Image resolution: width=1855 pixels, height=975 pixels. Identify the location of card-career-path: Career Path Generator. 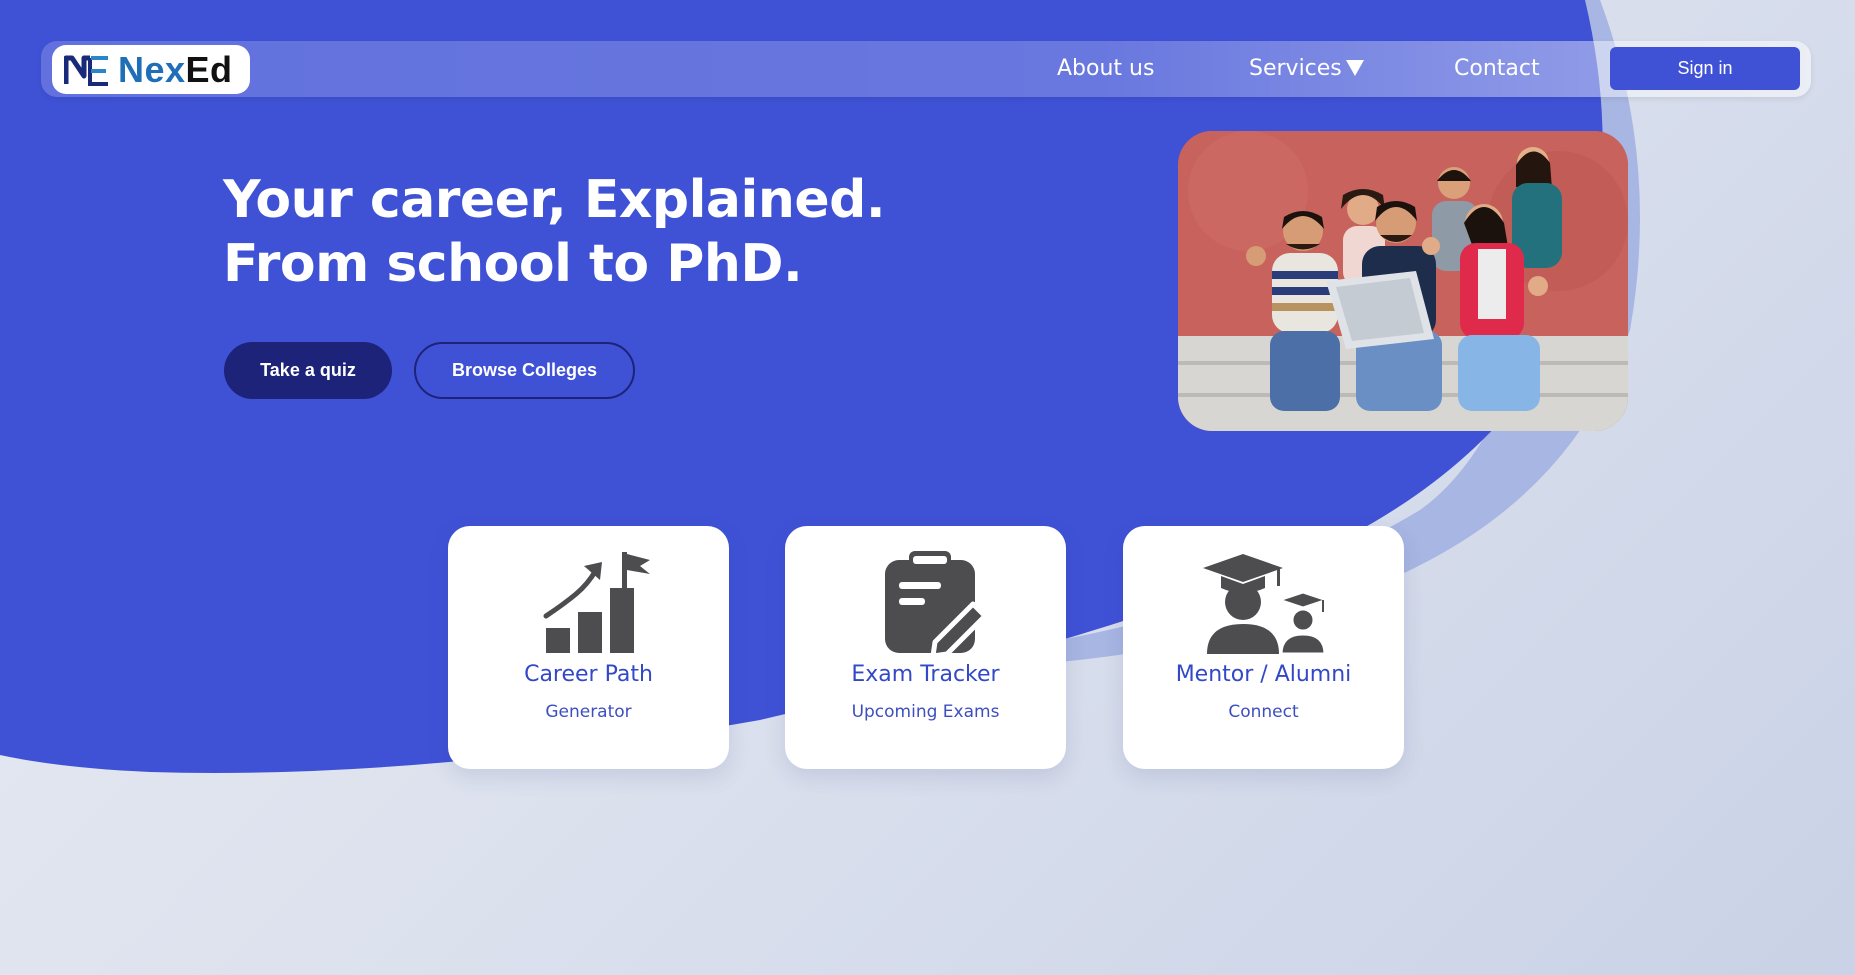
(588, 647).